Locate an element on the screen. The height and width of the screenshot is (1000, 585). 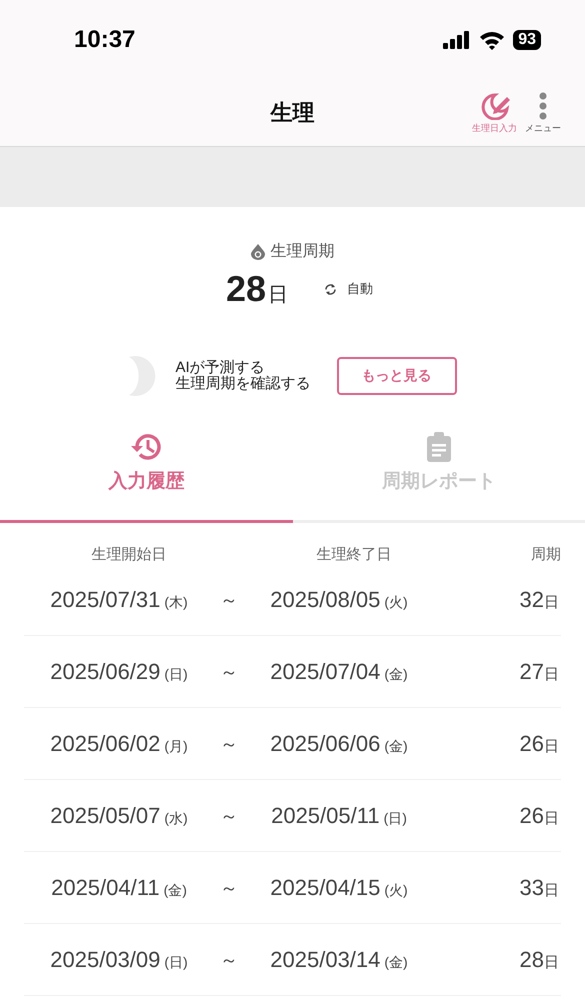
end-date: 2025/08/05 (火) is located at coordinates (339, 599).